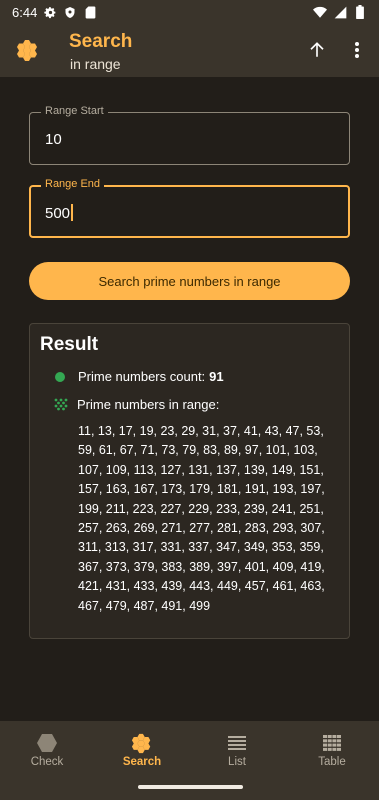  I want to click on dot-grid-icon, so click(61, 404).